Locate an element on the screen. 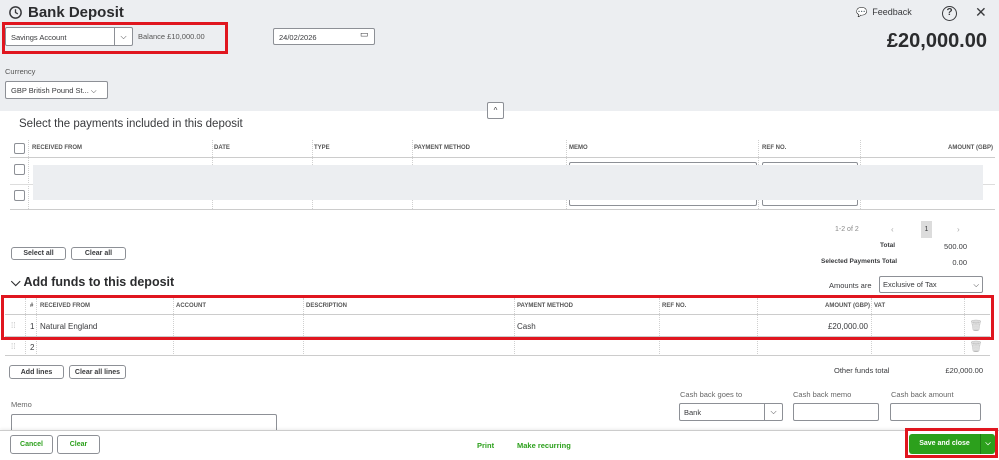 This screenshot has height=460, width=999. deposit-total: £20,000.00 is located at coordinates (936, 41).